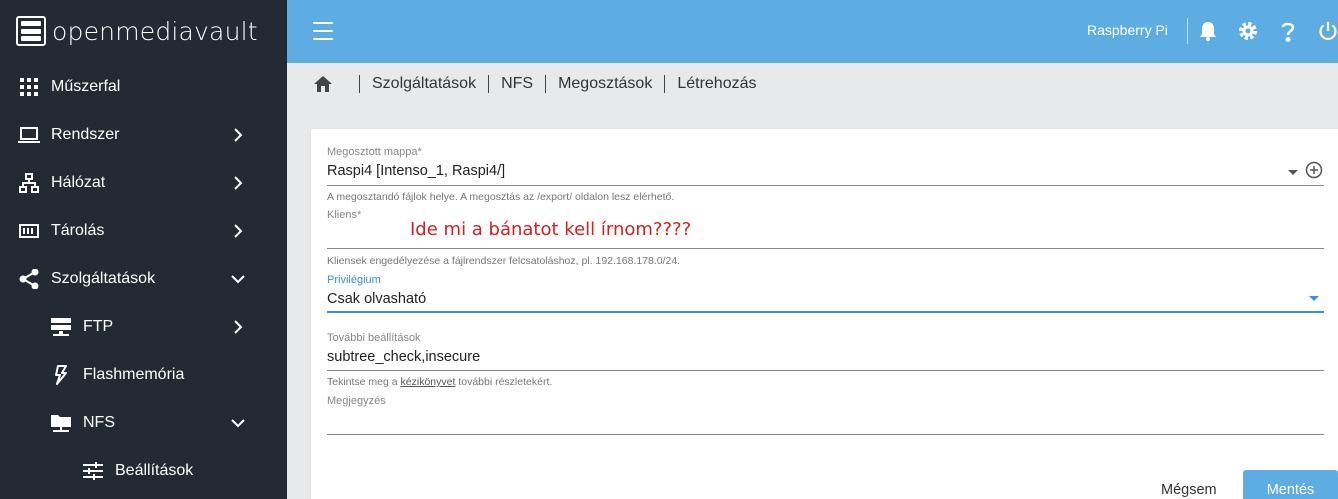 The width and height of the screenshot is (1338, 499). What do you see at coordinates (1248, 31) in the screenshot?
I see `gear-icon` at bounding box center [1248, 31].